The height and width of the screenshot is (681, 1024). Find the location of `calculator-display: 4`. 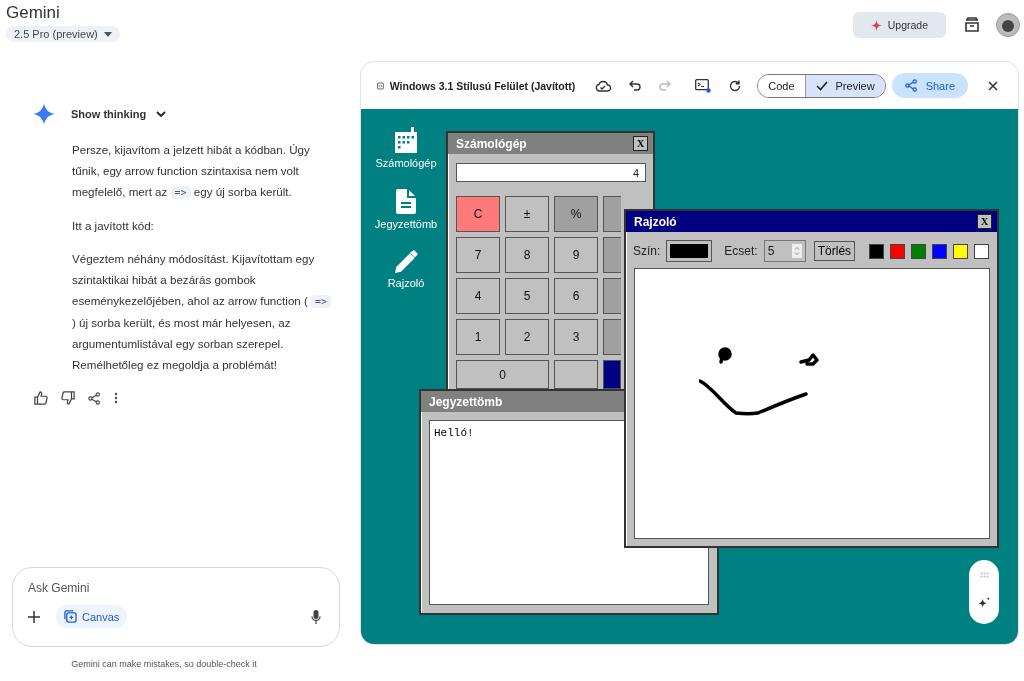

calculator-display: 4 is located at coordinates (551, 172).